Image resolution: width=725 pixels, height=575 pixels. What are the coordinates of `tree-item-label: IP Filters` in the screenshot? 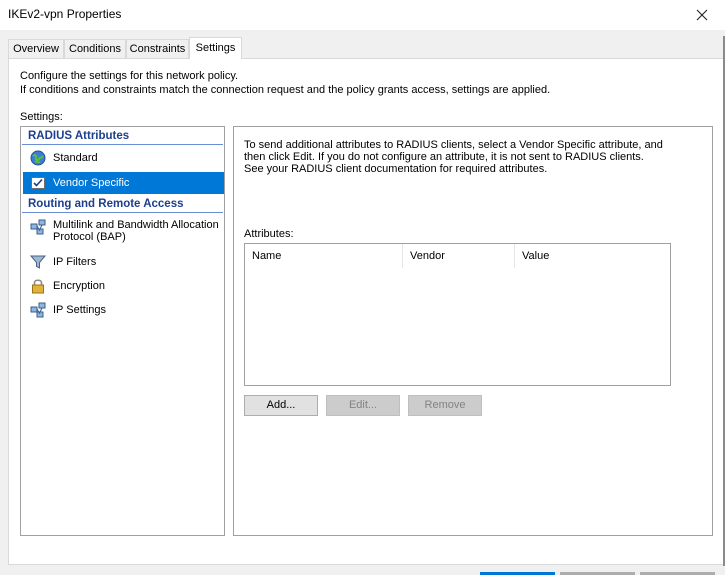 It's located at (75, 262).